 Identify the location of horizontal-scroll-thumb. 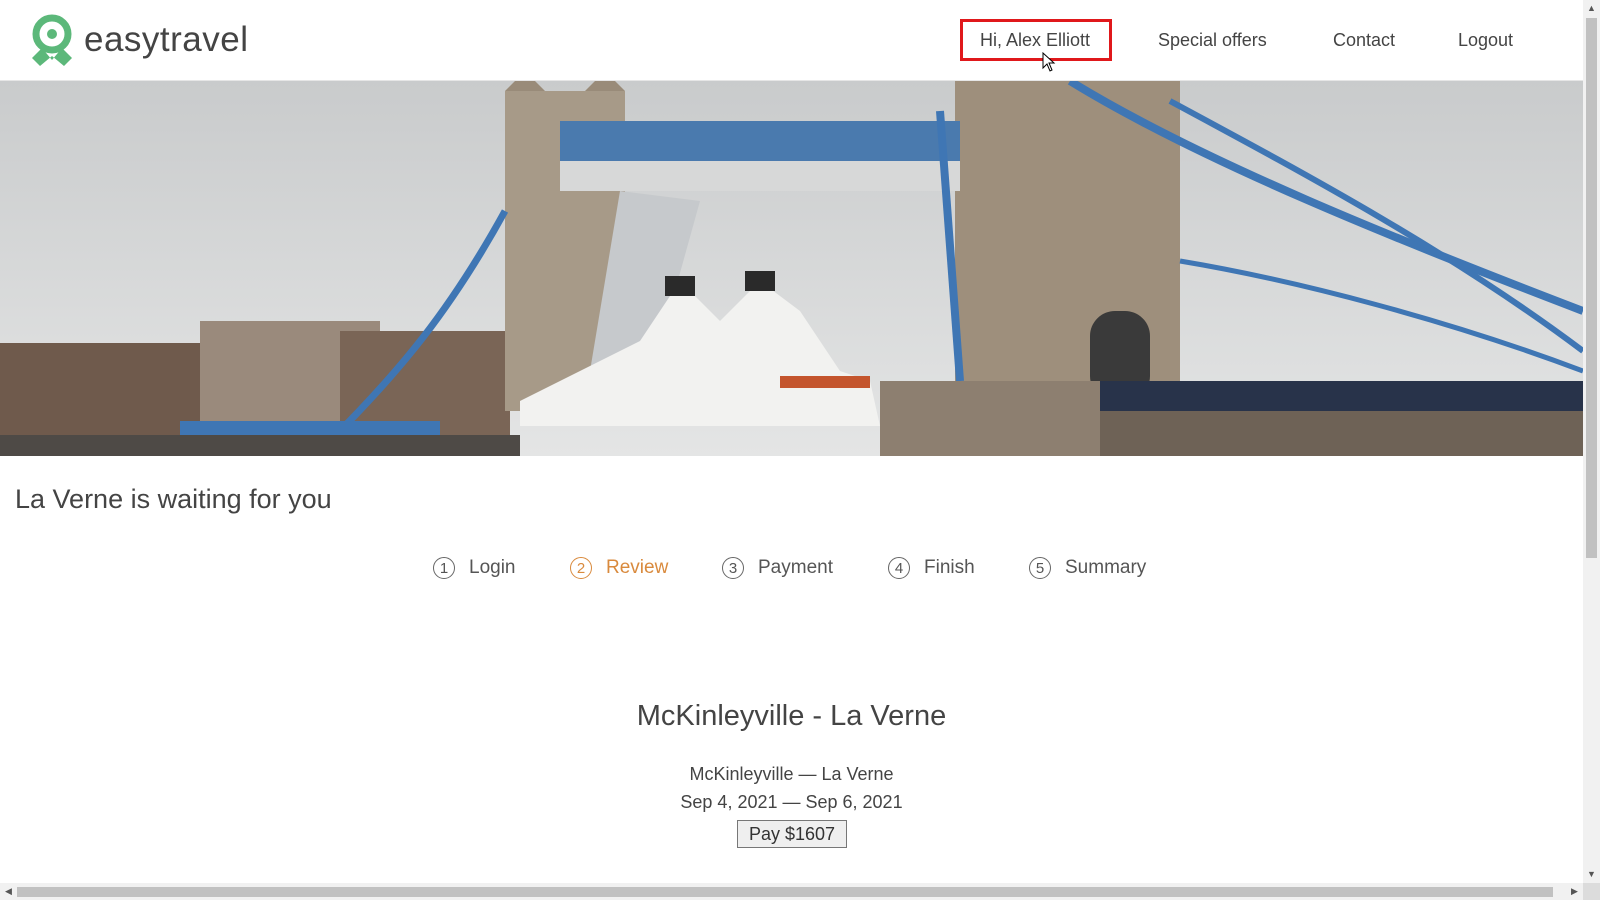
(785, 892).